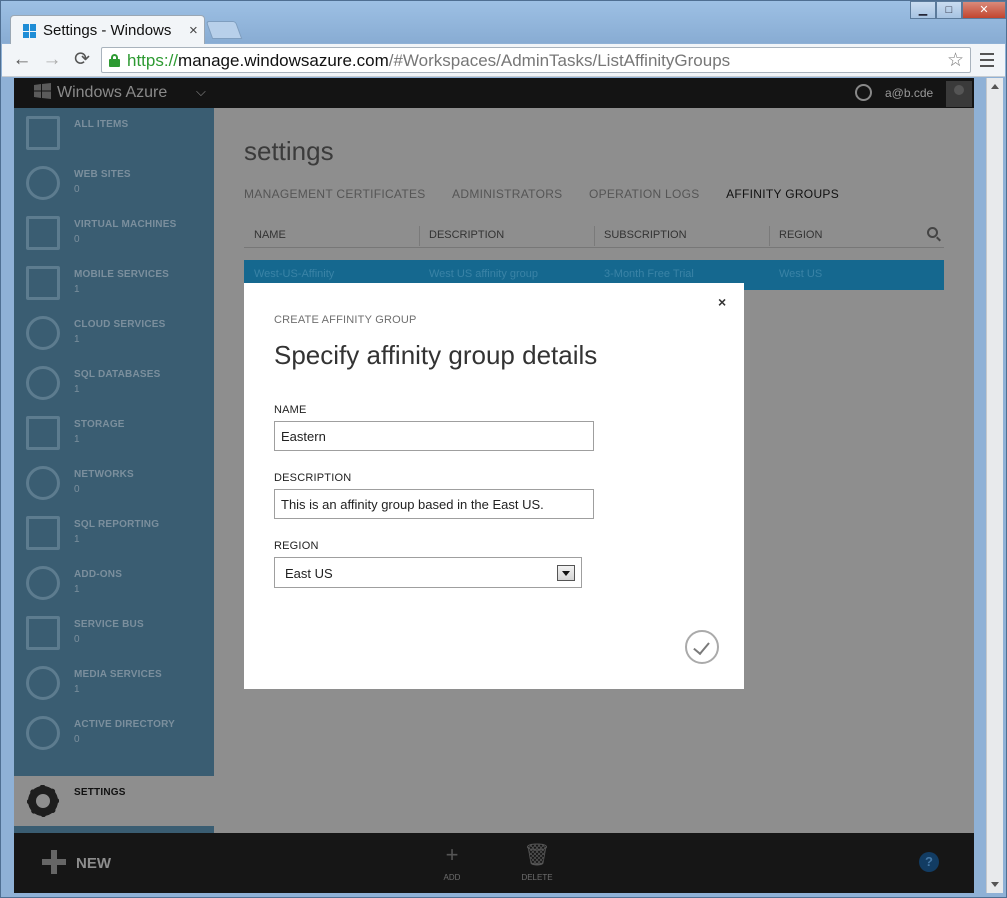  I want to click on sidebar-item-add-ons: ADD-ONS 1, so click(114, 583).